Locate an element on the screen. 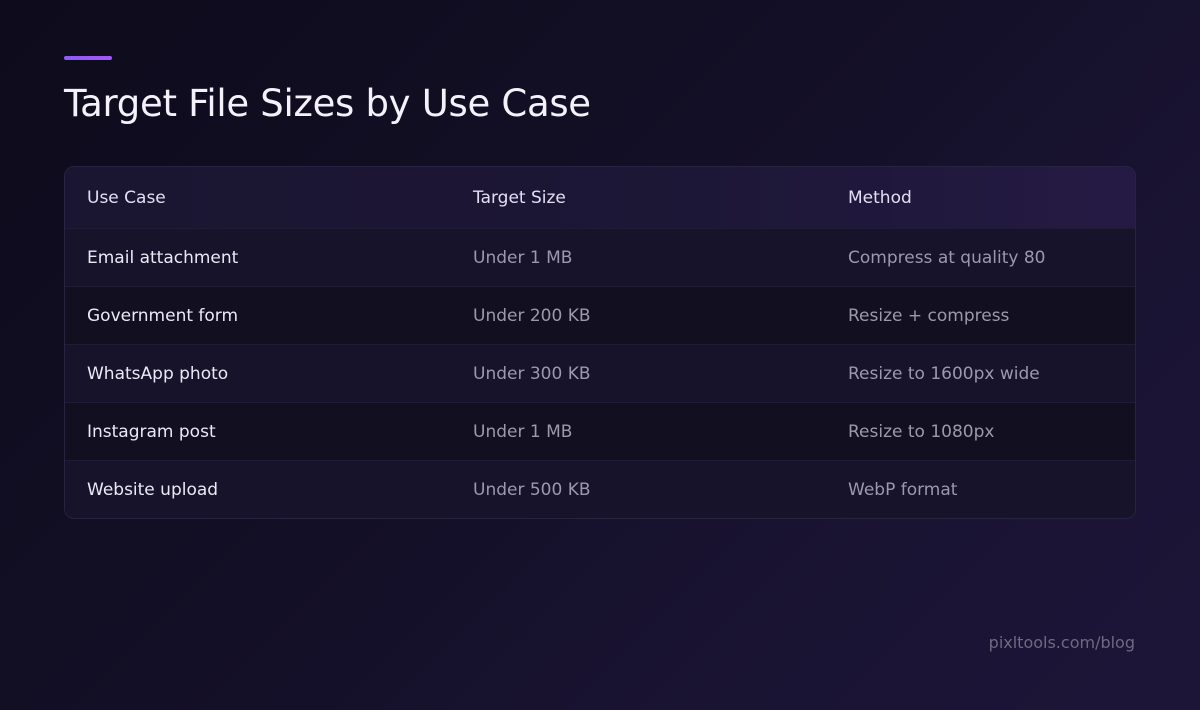 This screenshot has height=710, width=1200. column-header-method: Method is located at coordinates (880, 197).